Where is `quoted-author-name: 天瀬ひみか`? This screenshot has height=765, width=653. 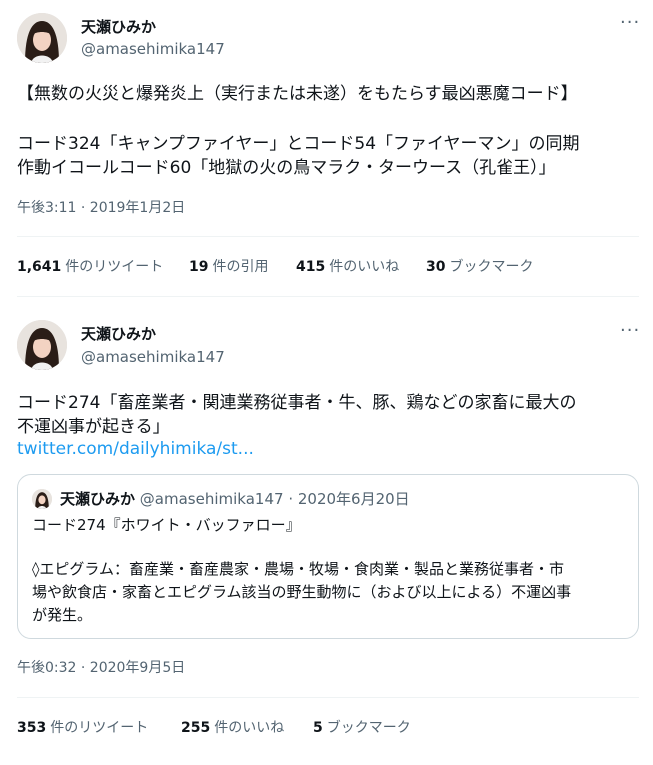 quoted-author-name: 天瀬ひみか is located at coordinates (98, 499).